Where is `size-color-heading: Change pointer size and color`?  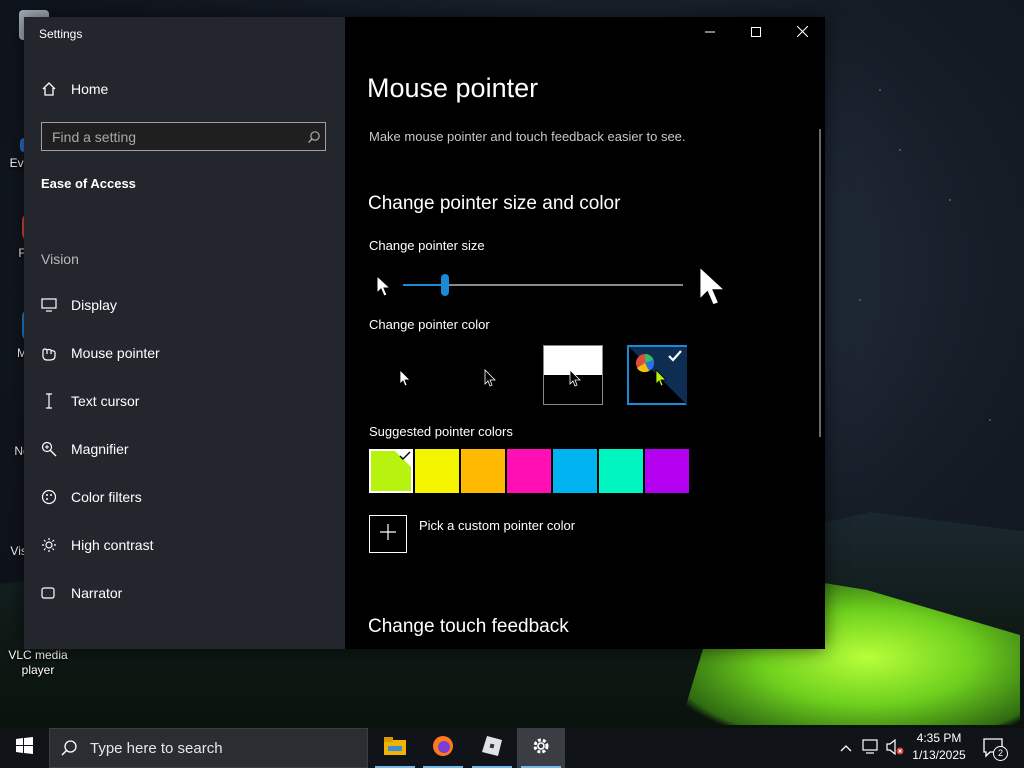
size-color-heading: Change pointer size and color is located at coordinates (494, 203).